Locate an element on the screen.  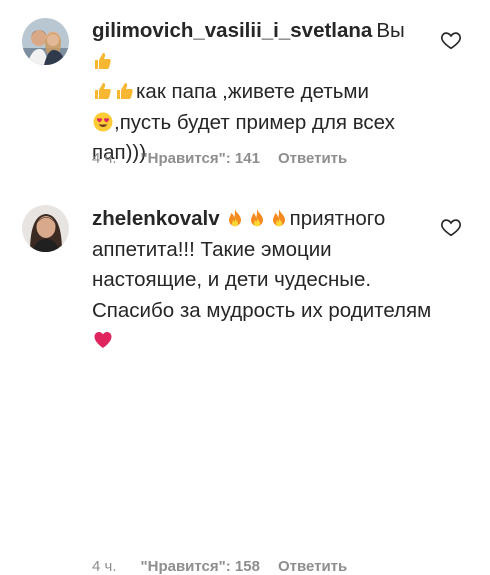
comment-meta: 4 ч. "Нравится": 158 Ответить is located at coordinates (219, 566).